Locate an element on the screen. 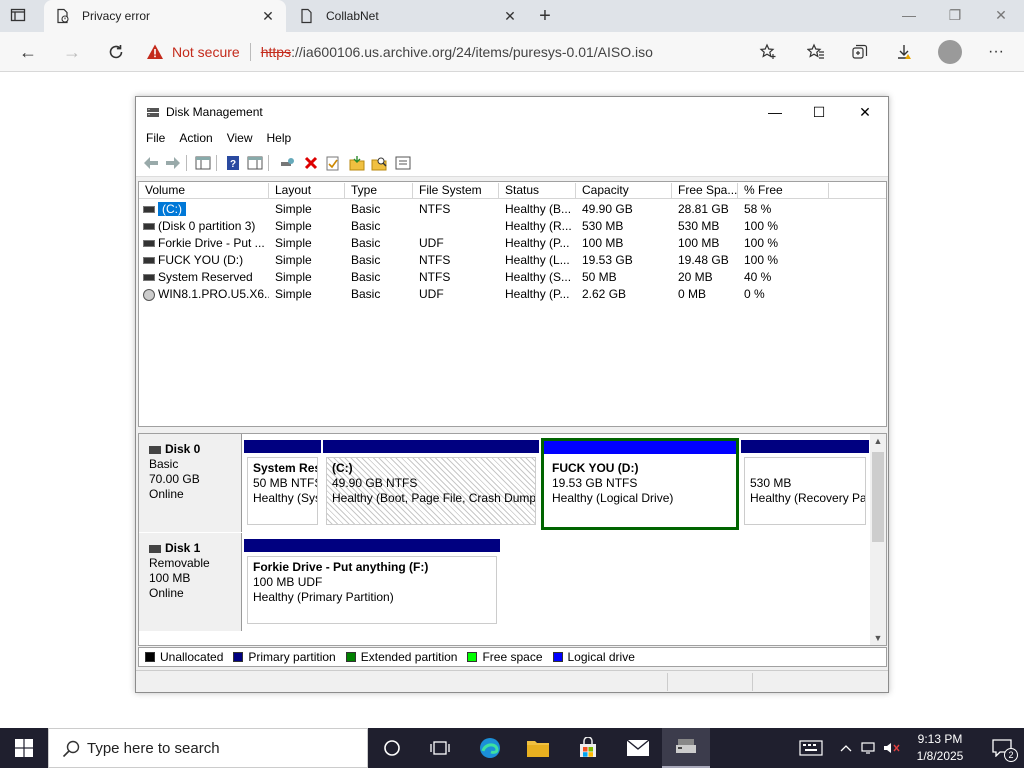 This screenshot has width=1024, height=768. mail-icon is located at coordinates (638, 748).